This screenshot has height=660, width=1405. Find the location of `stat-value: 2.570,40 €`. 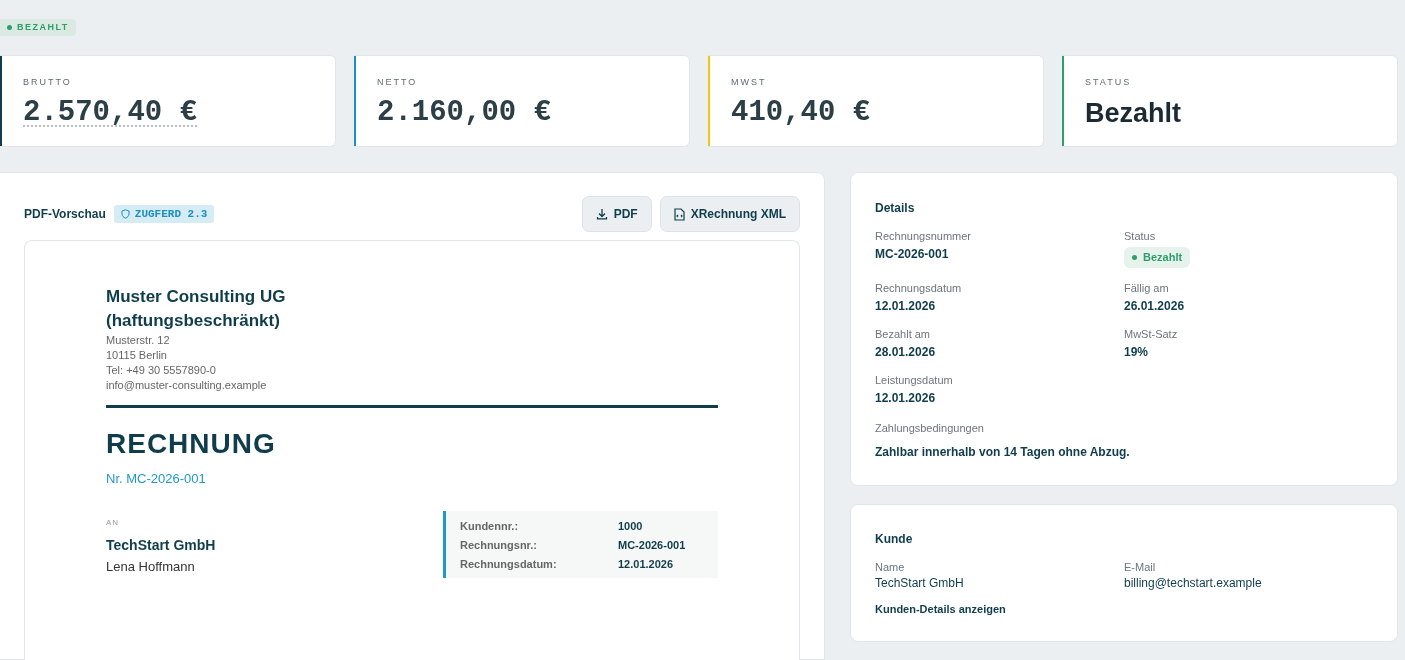

stat-value: 2.570,40 € is located at coordinates (110, 112).